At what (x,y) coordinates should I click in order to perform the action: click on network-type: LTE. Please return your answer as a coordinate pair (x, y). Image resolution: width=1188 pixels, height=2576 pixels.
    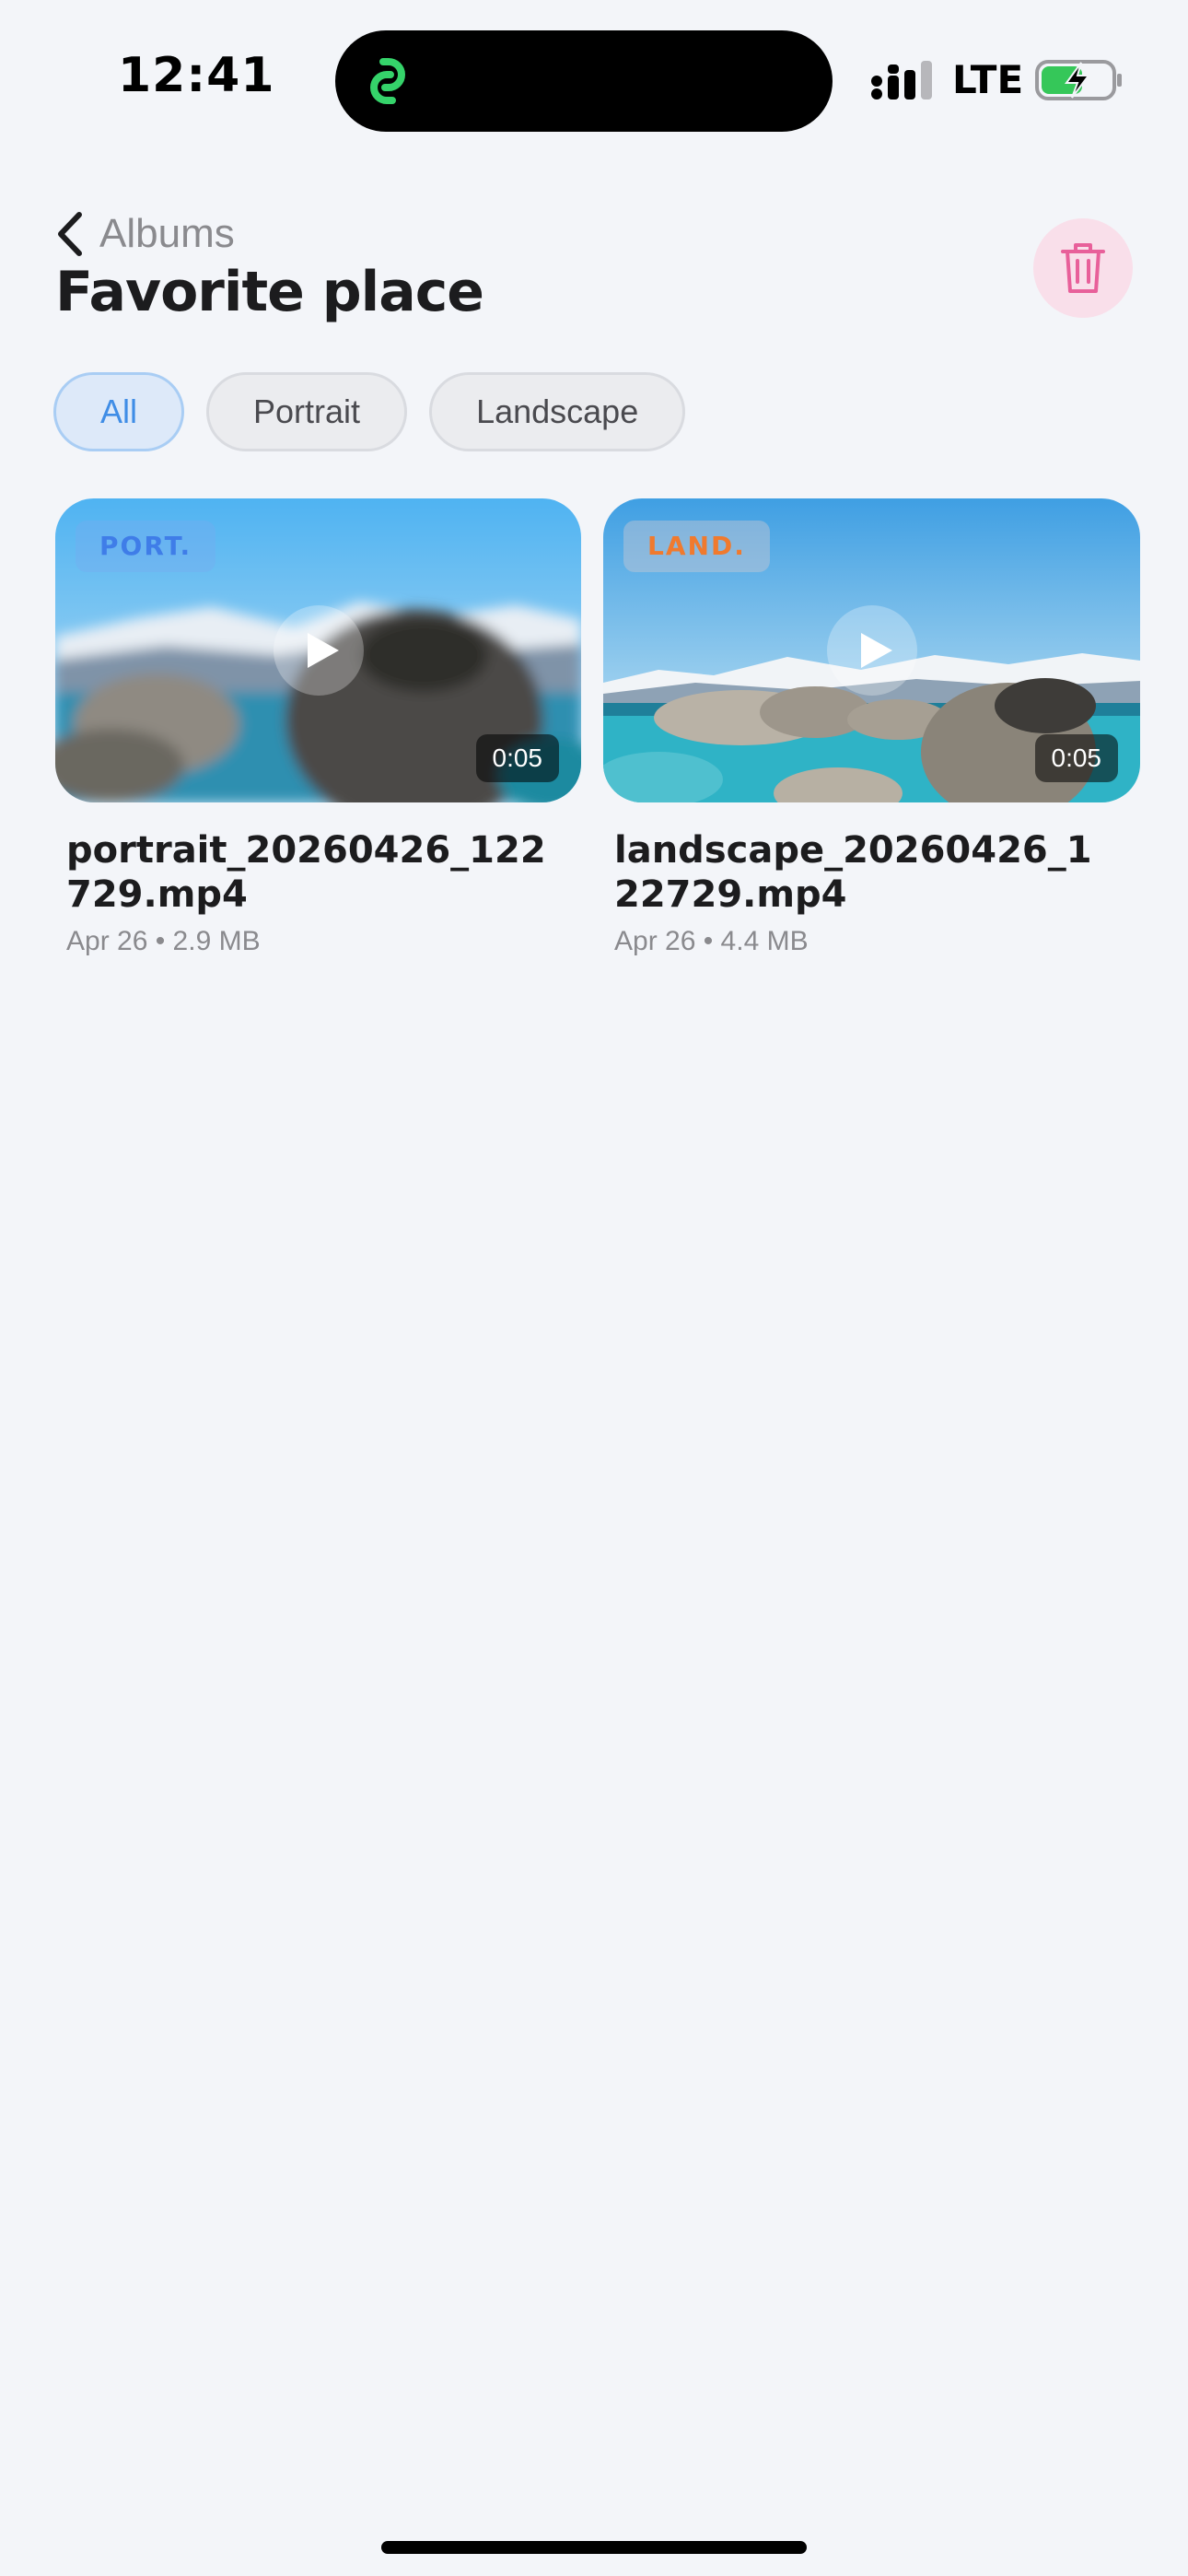
    Looking at the image, I should click on (988, 79).